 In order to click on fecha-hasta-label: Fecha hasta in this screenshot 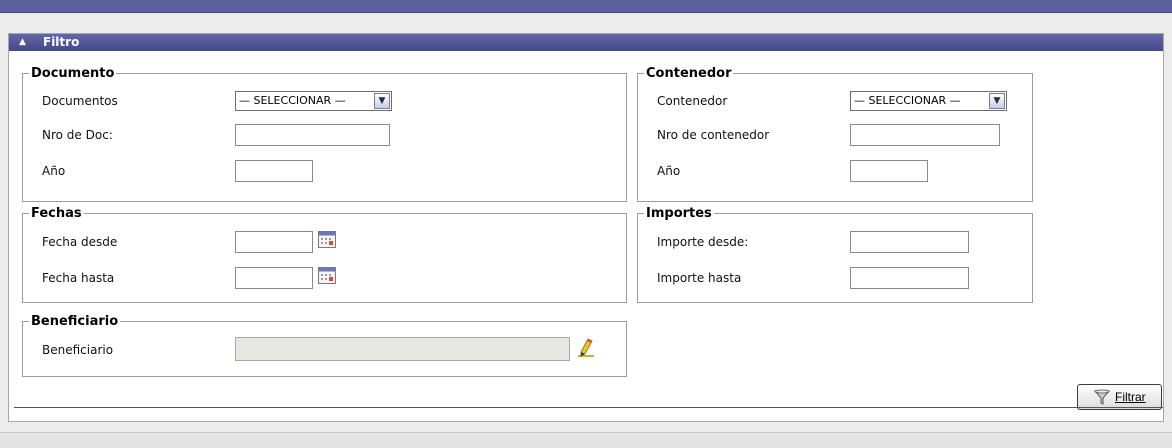, I will do `click(78, 278)`.